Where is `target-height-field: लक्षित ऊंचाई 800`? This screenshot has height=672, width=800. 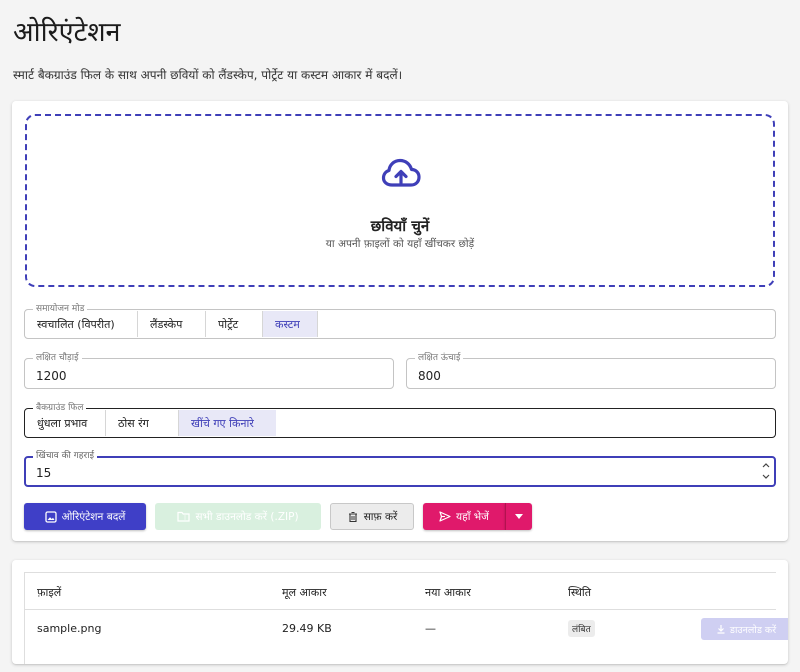
target-height-field: लक्षित ऊंचाई 800 is located at coordinates (591, 370).